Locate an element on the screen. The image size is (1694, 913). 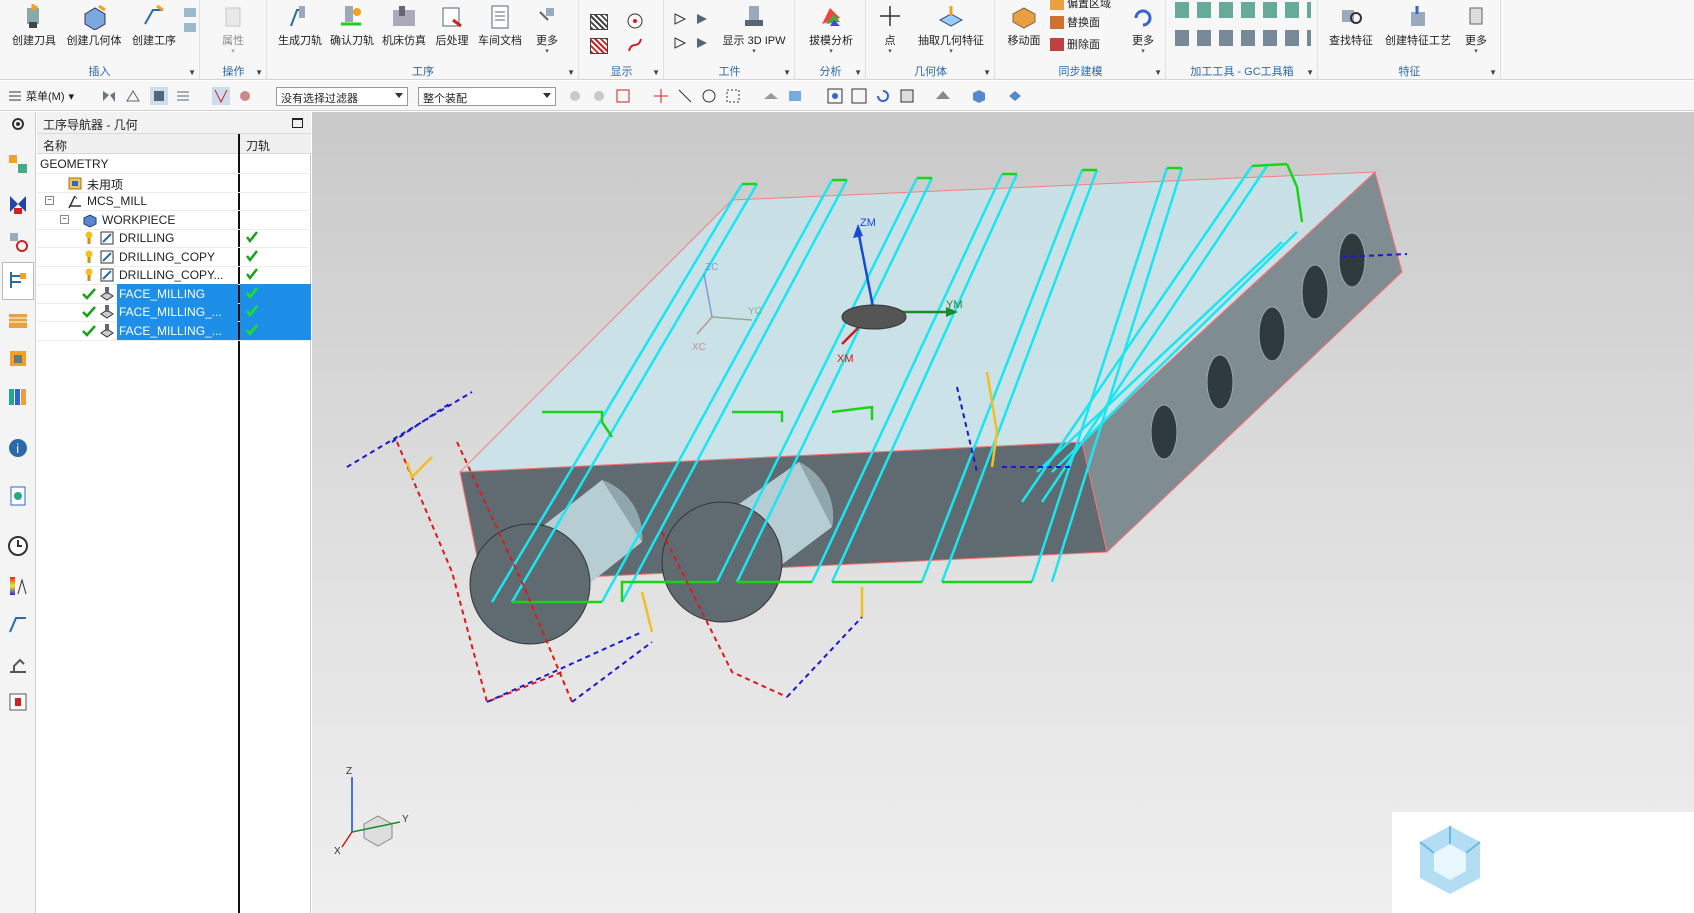
machine-navigator-icon is located at coordinates (18, 320).